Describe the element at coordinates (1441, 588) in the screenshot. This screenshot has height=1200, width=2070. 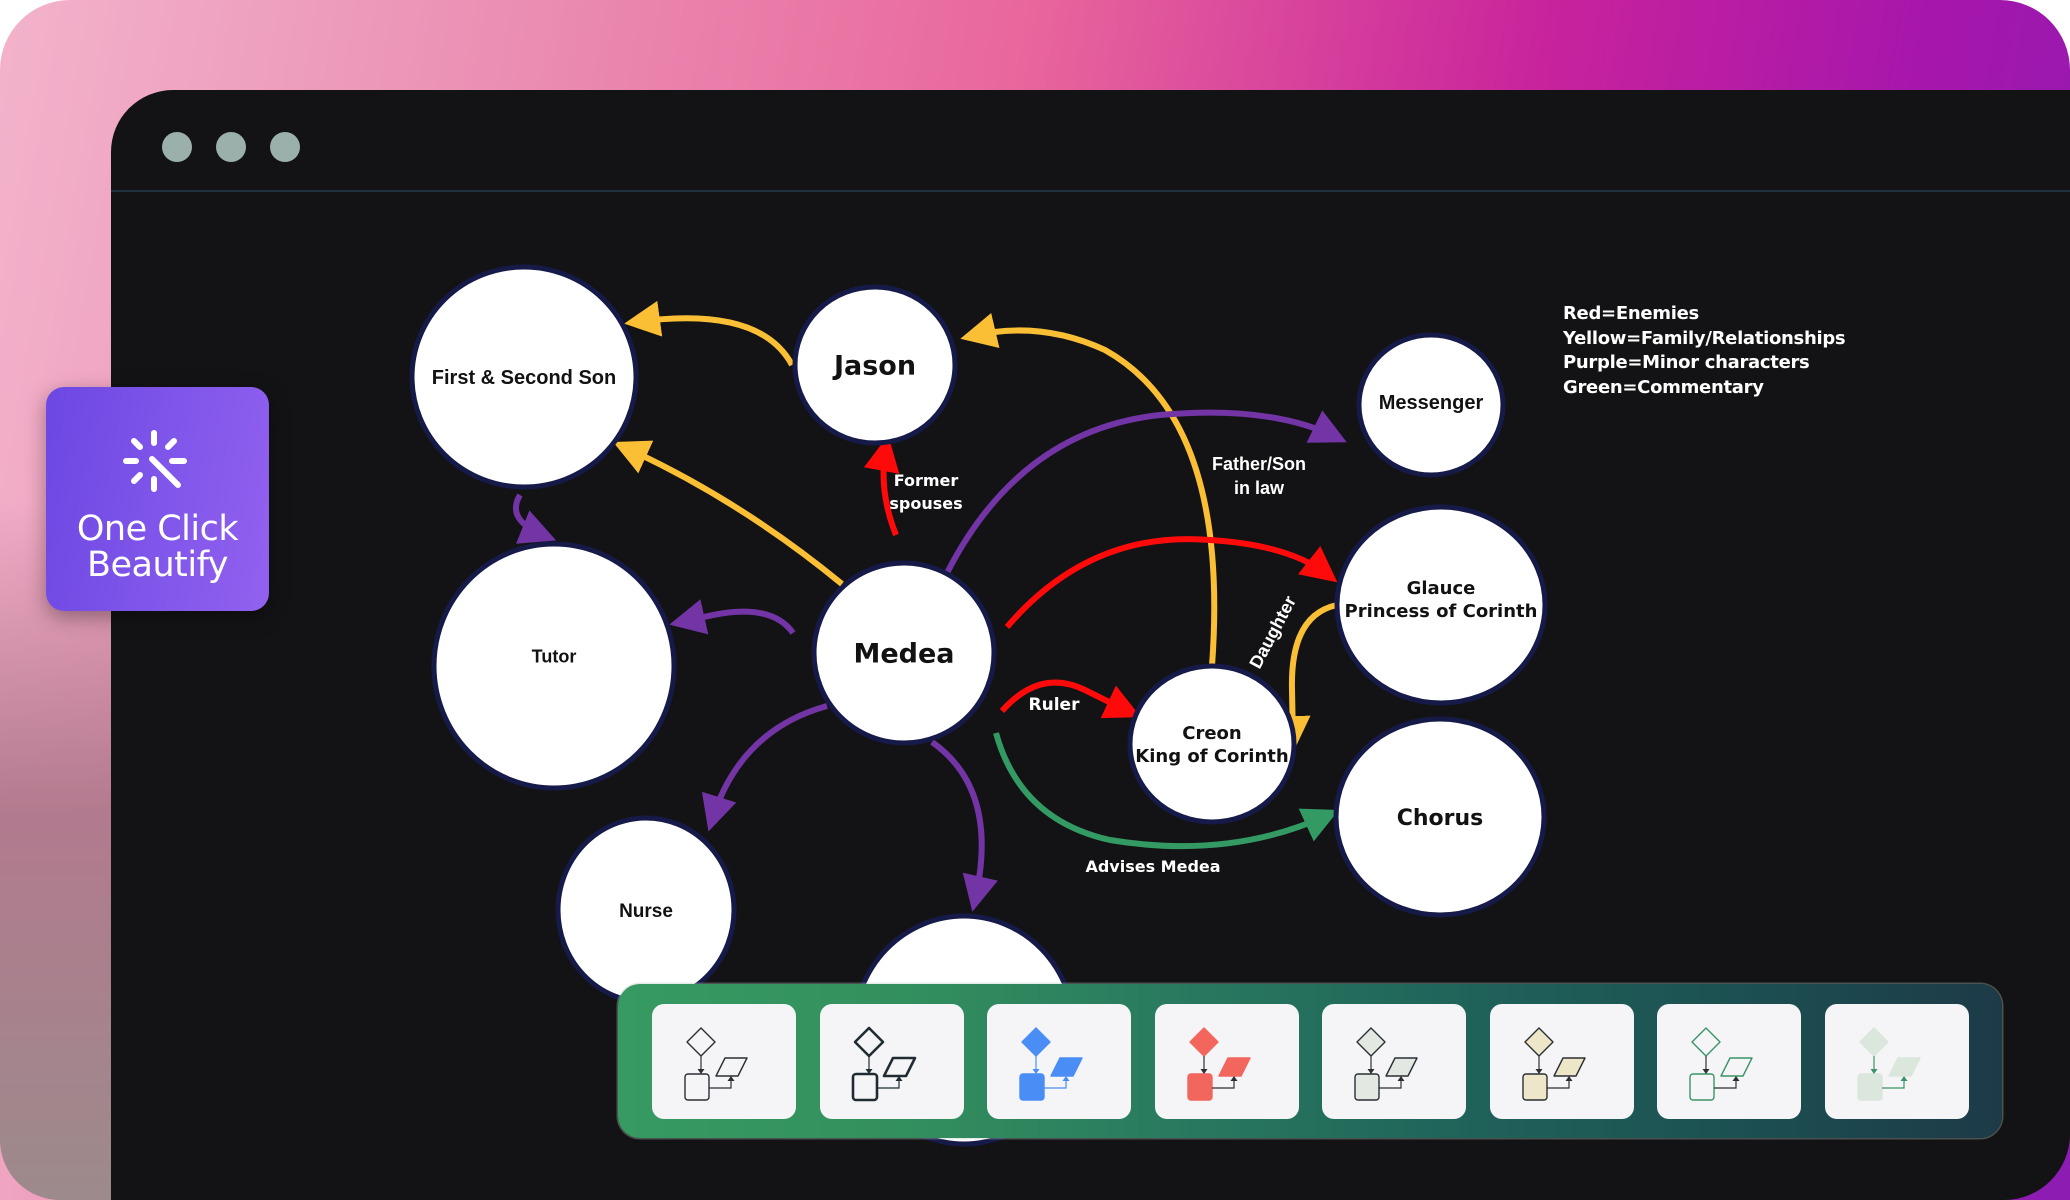
I see `node-label-glauce: Glauce` at that location.